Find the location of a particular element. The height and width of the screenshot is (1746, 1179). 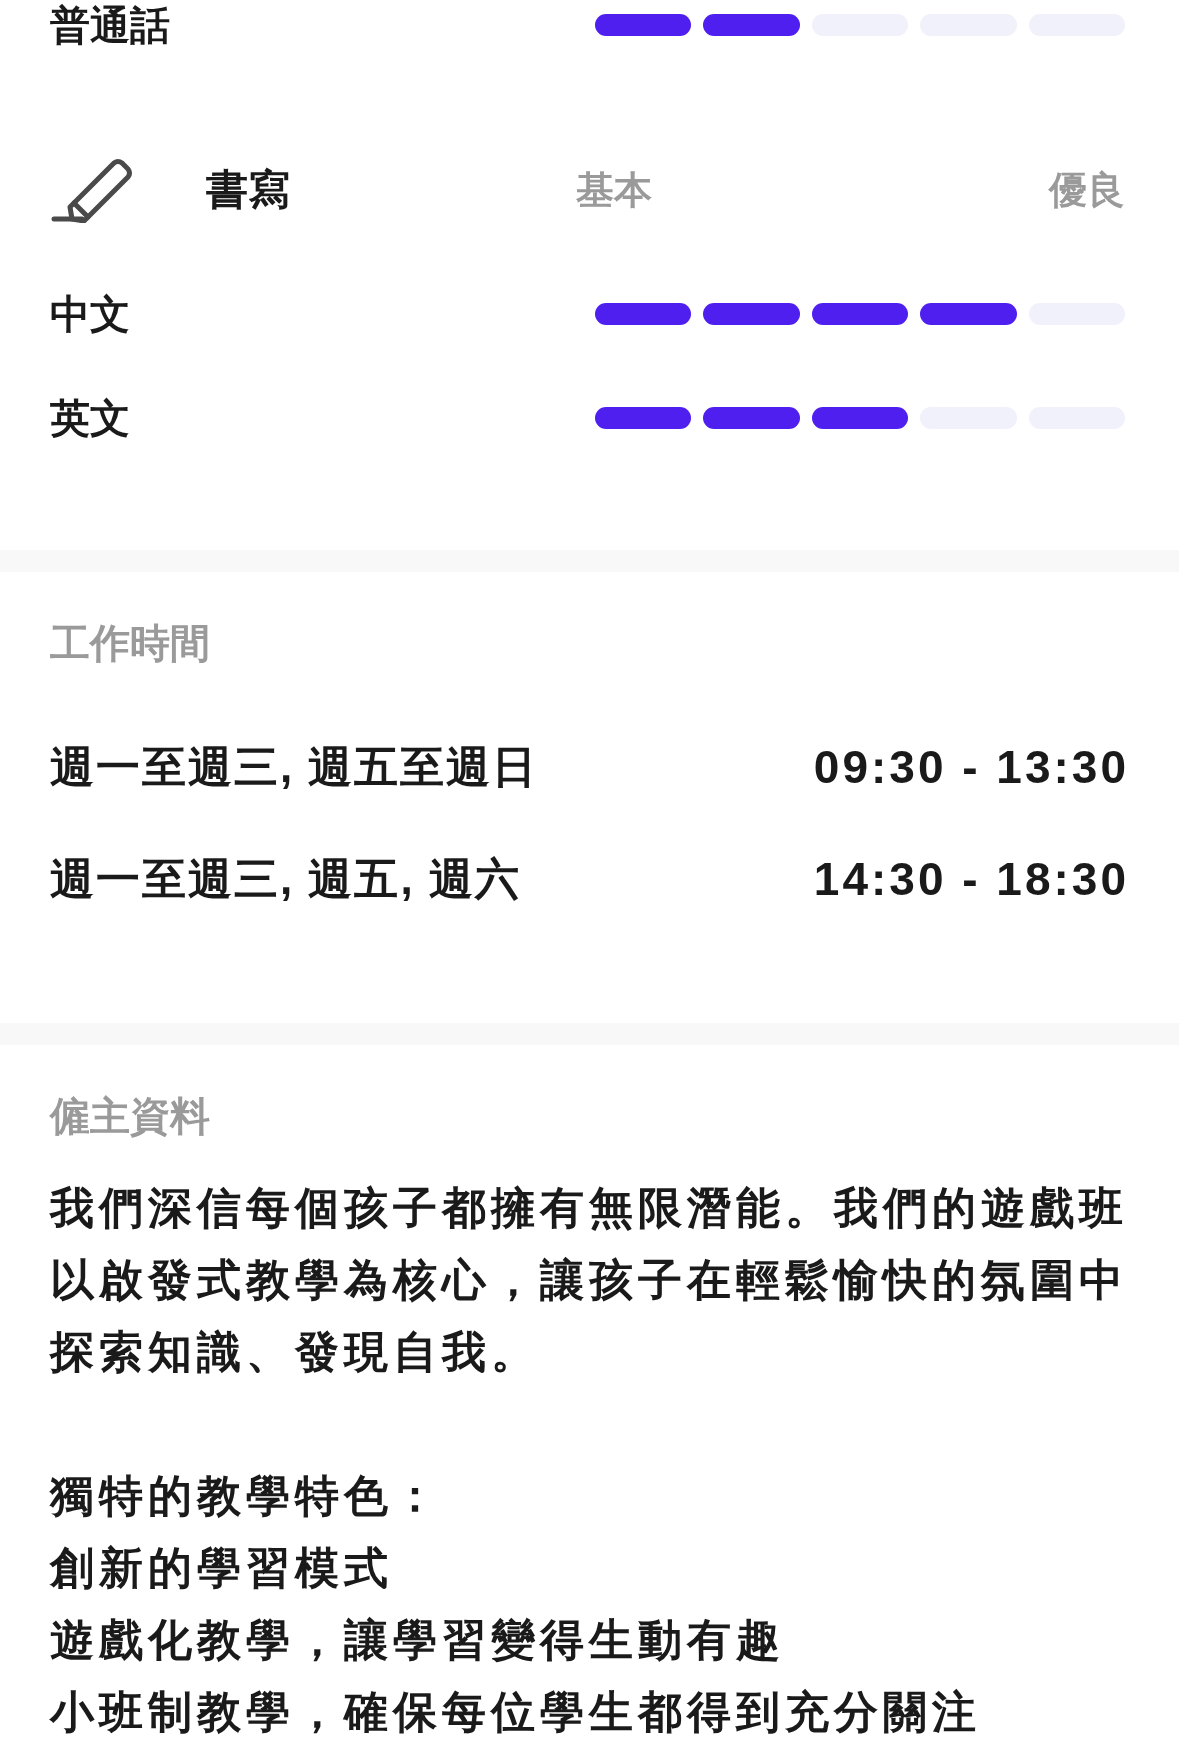

language-label: 英文 is located at coordinates (90, 418).